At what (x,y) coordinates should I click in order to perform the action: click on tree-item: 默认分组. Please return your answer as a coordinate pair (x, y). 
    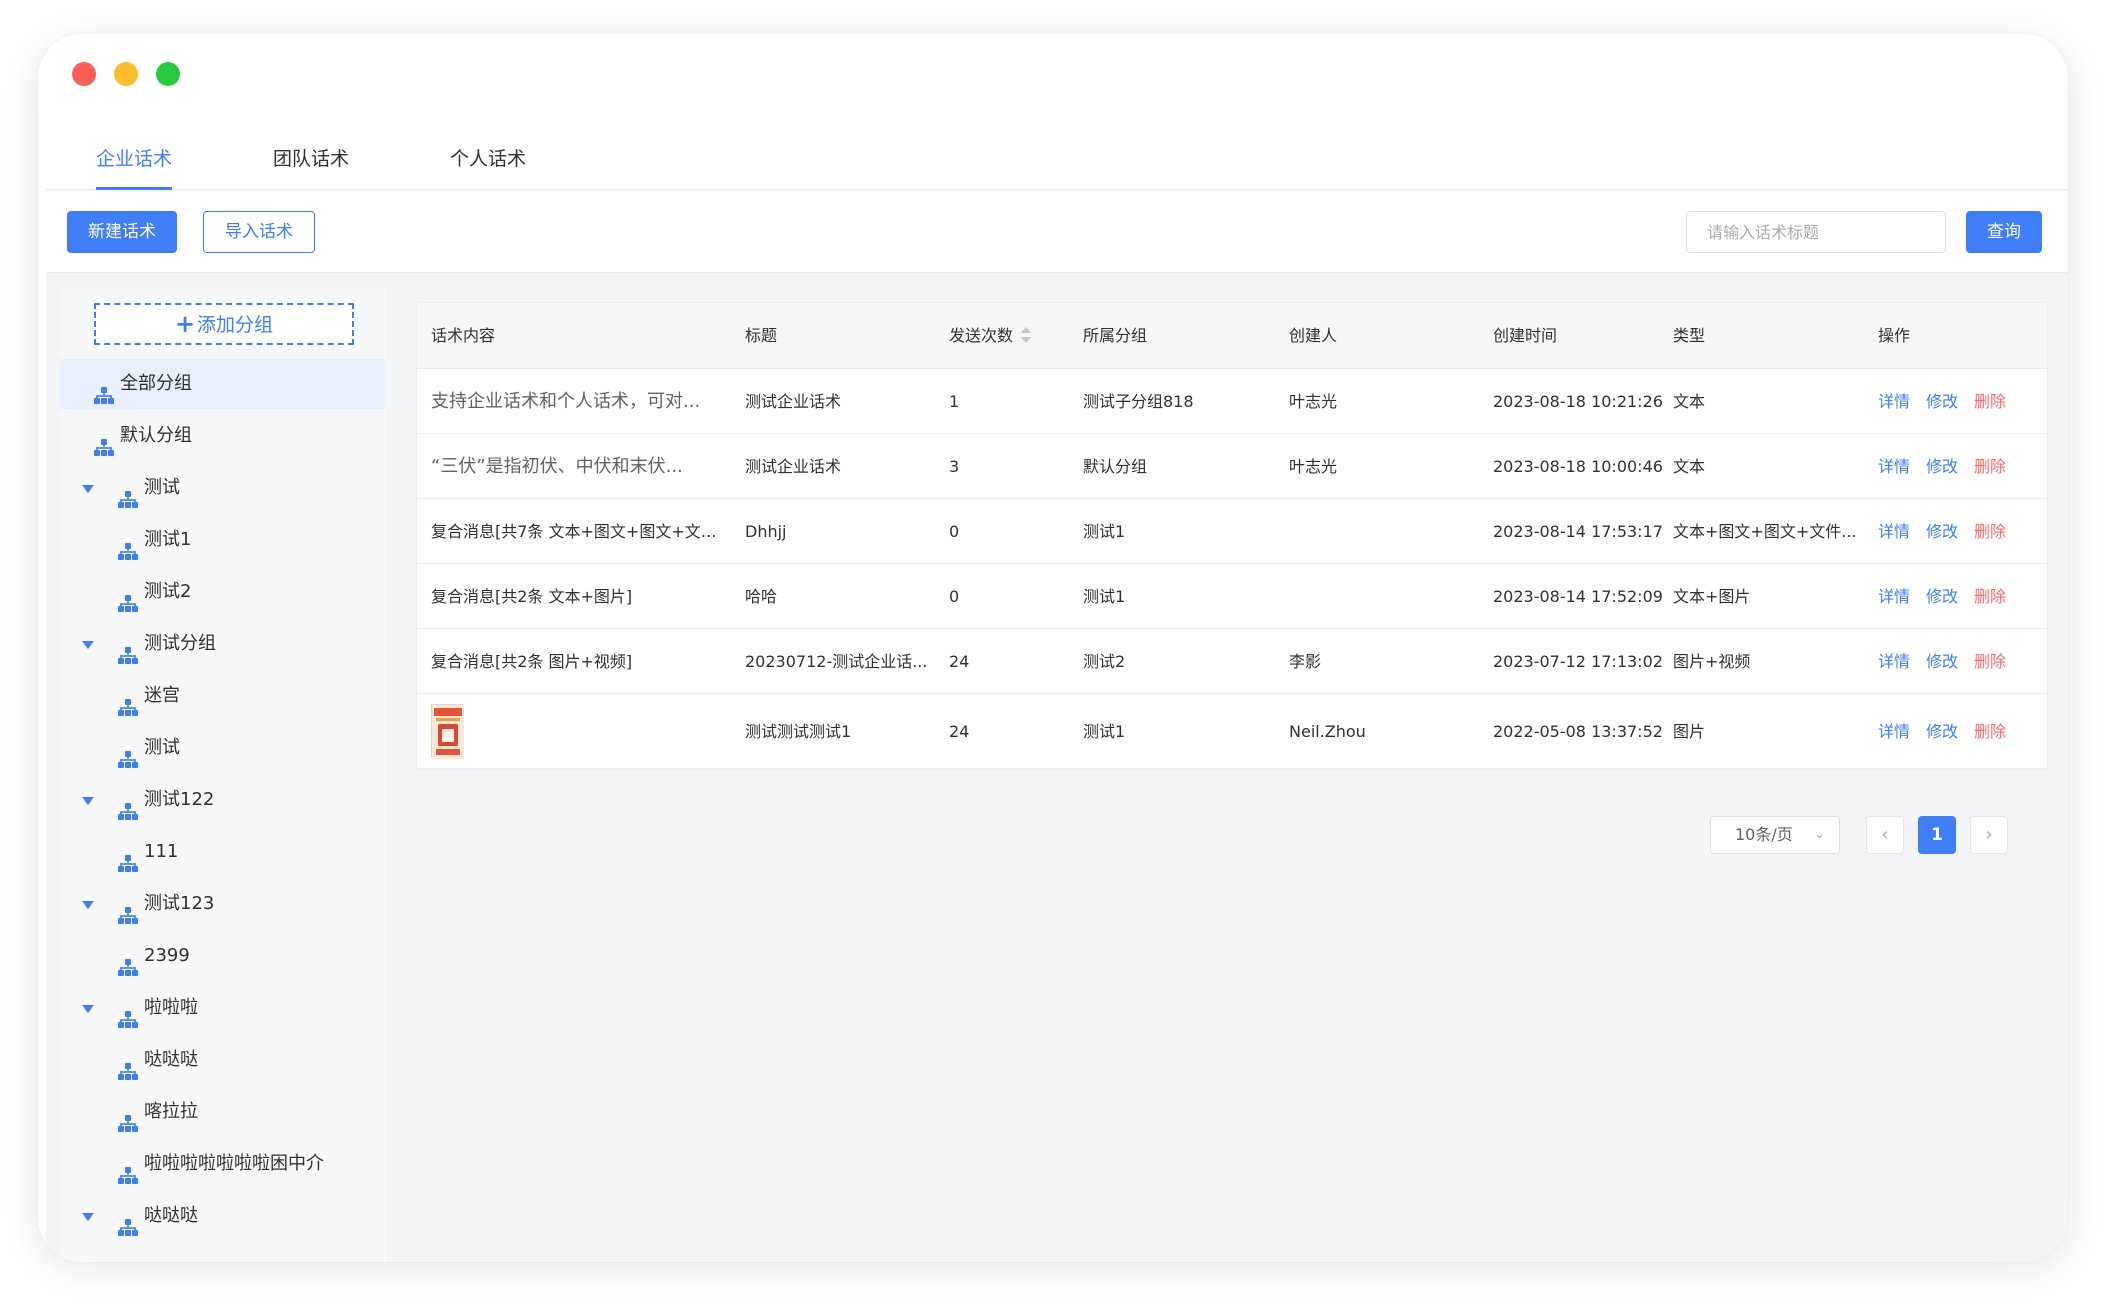
    Looking at the image, I should click on (223, 436).